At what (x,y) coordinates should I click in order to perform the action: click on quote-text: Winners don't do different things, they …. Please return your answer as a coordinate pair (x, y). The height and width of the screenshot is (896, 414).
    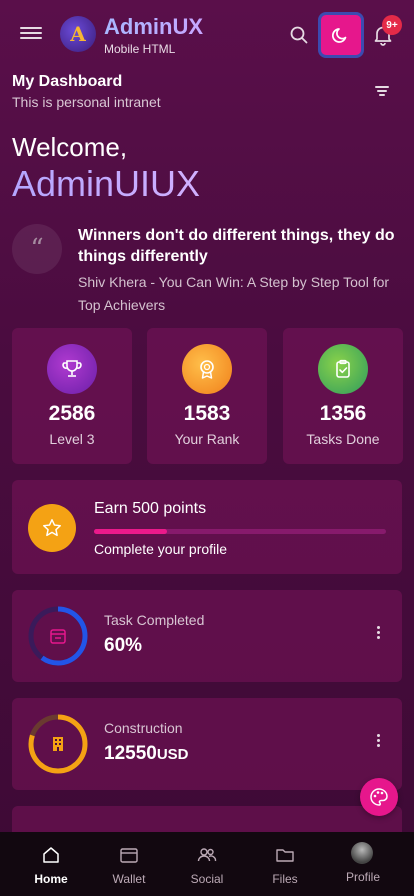
    Looking at the image, I should click on (236, 246).